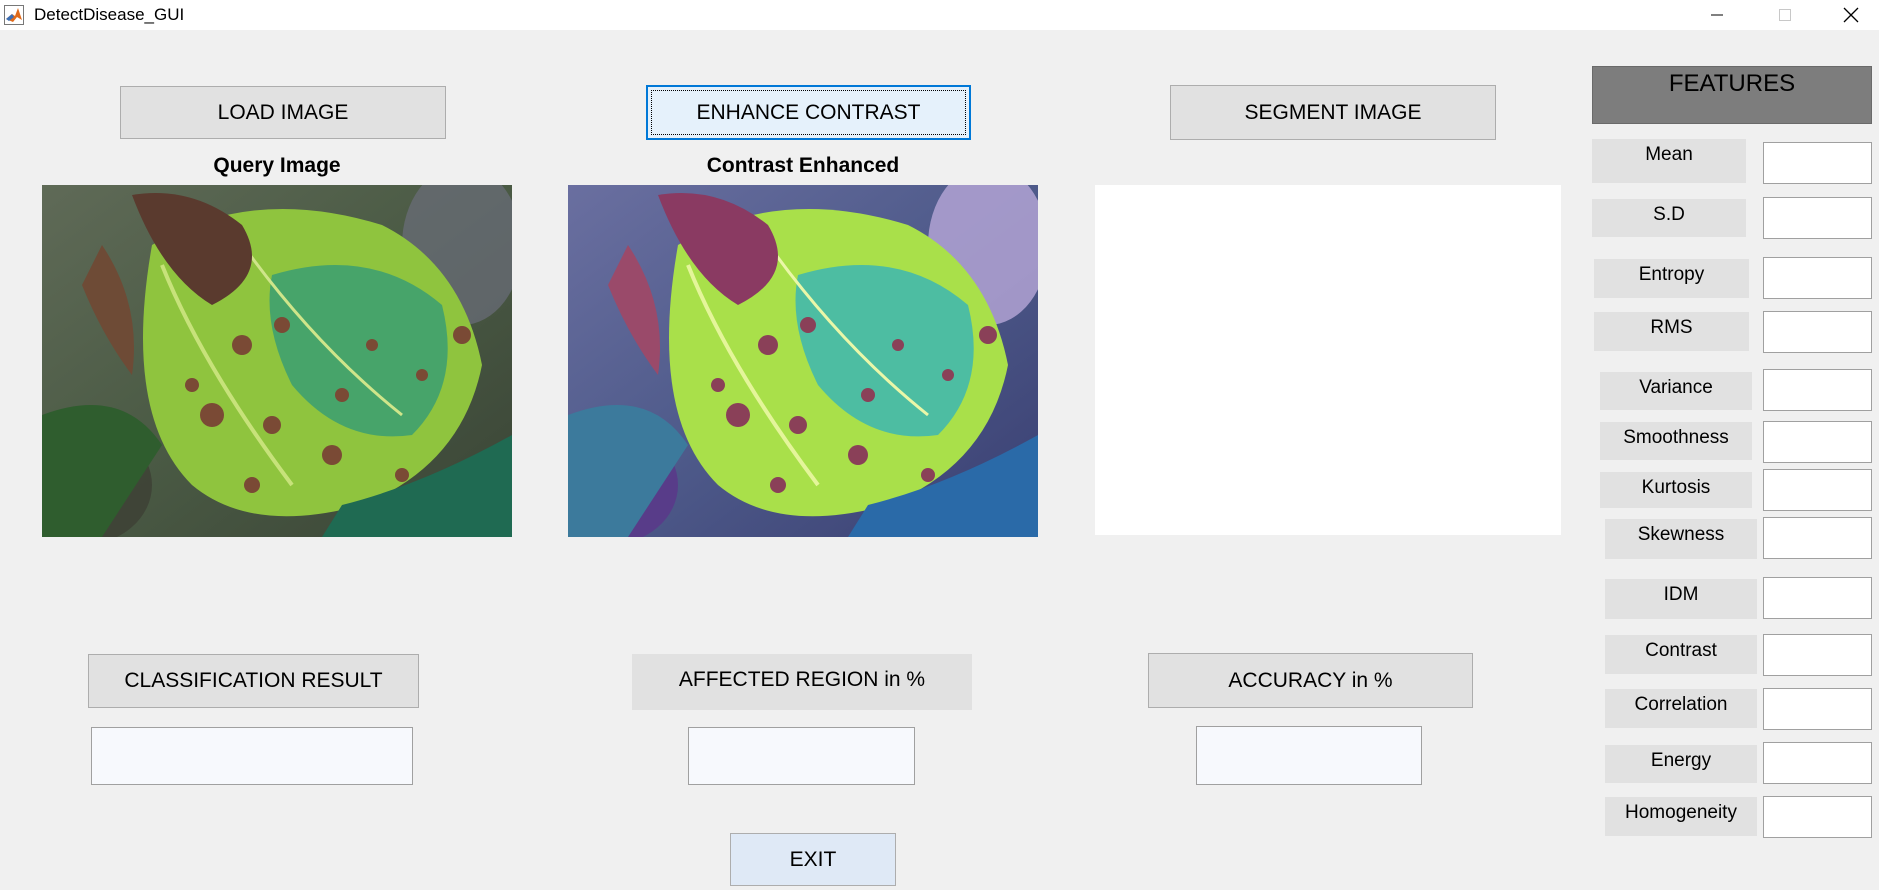  I want to click on window-title: DetectDisease_GUI, so click(109, 14).